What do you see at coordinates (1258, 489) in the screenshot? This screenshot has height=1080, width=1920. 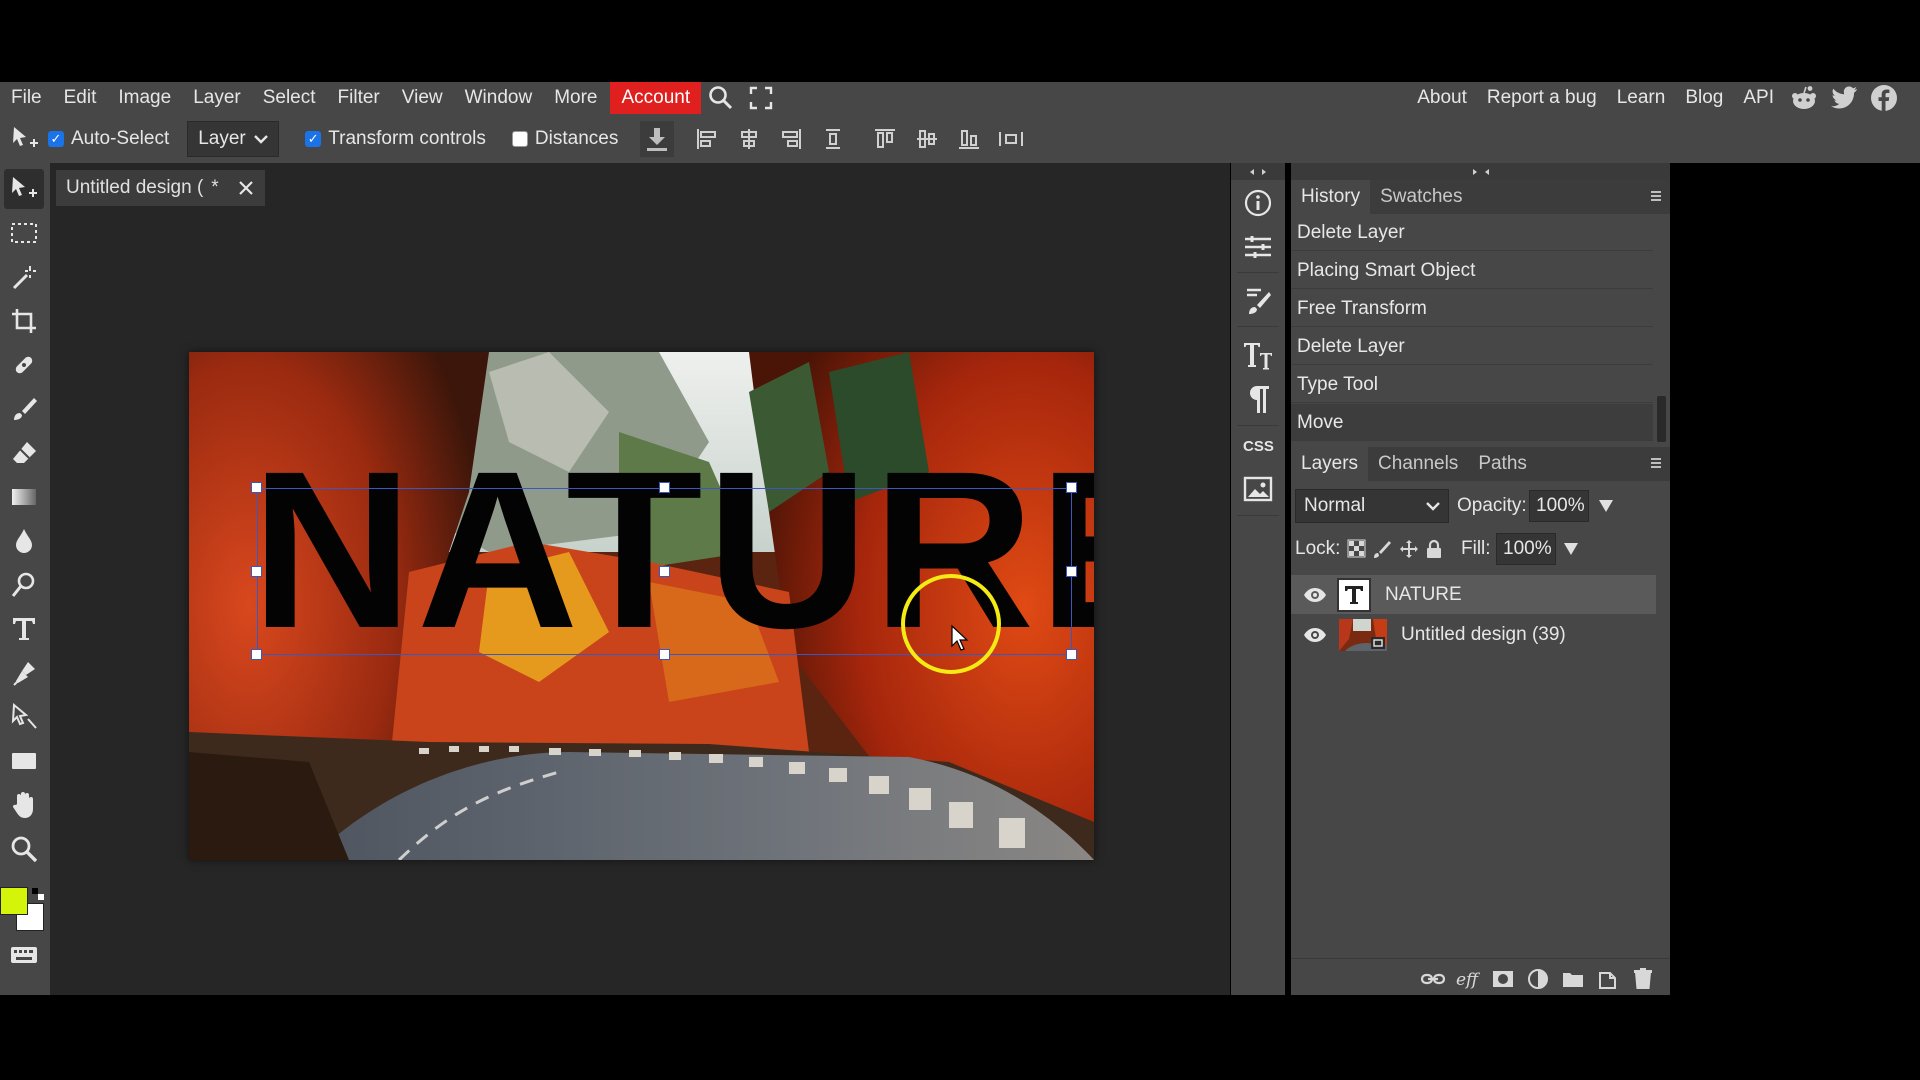 I see `image-panel-icon` at bounding box center [1258, 489].